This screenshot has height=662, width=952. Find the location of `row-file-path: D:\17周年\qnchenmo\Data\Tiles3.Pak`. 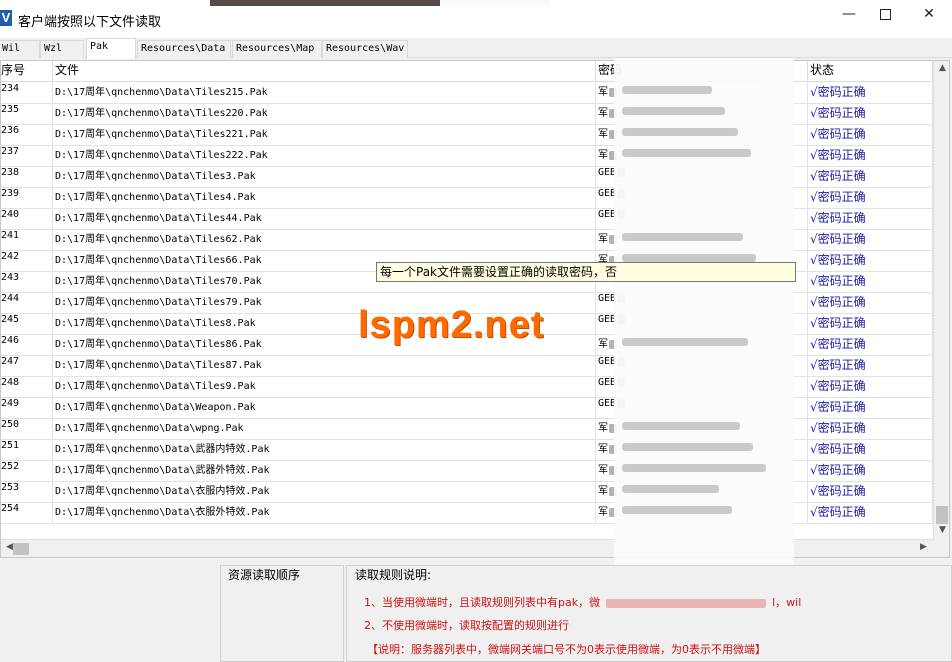

row-file-path: D:\17周年\qnchenmo\Data\Tiles3.Pak is located at coordinates (324, 177).